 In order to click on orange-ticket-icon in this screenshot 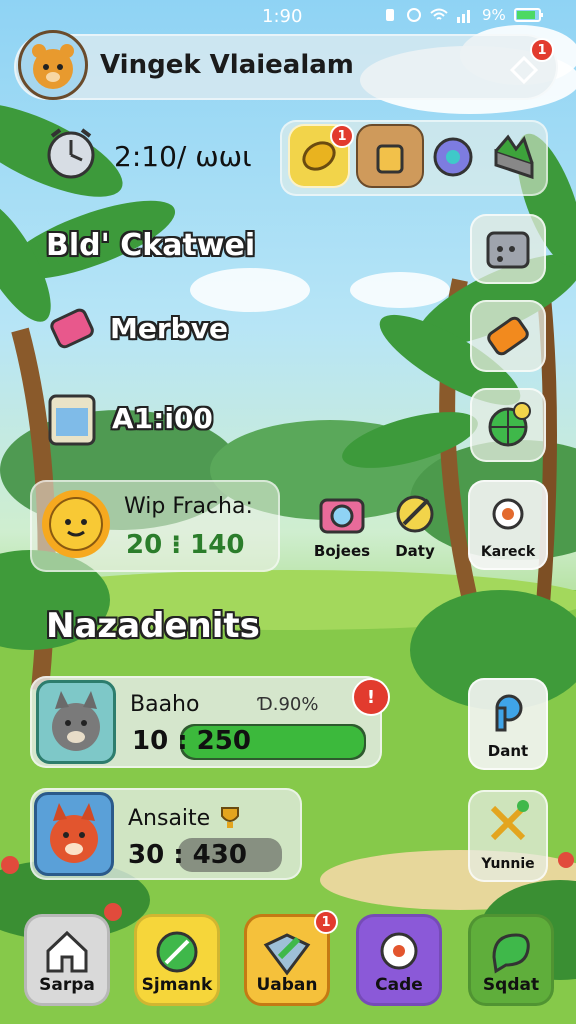, I will do `click(508, 336)`.